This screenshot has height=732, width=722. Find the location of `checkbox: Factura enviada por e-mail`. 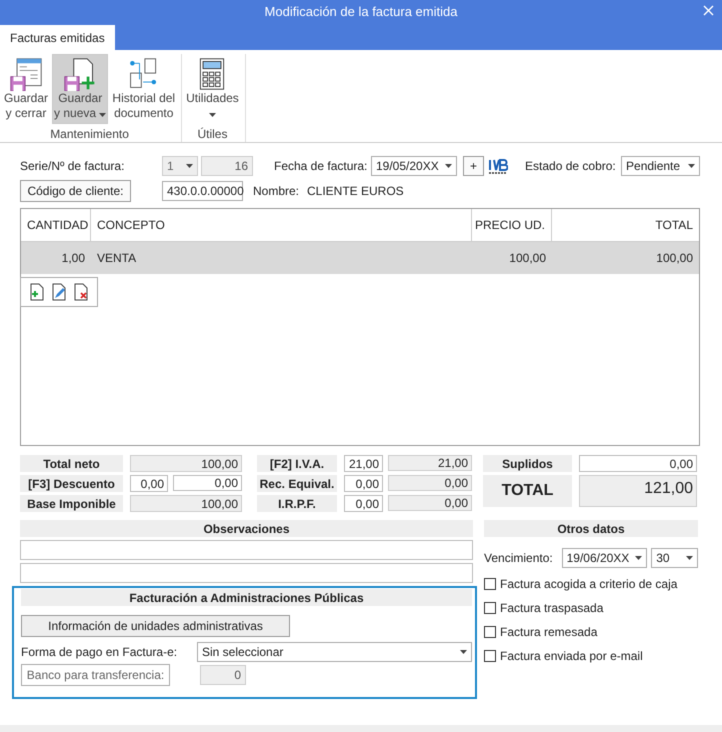

checkbox: Factura enviada por e-mail is located at coordinates (591, 656).